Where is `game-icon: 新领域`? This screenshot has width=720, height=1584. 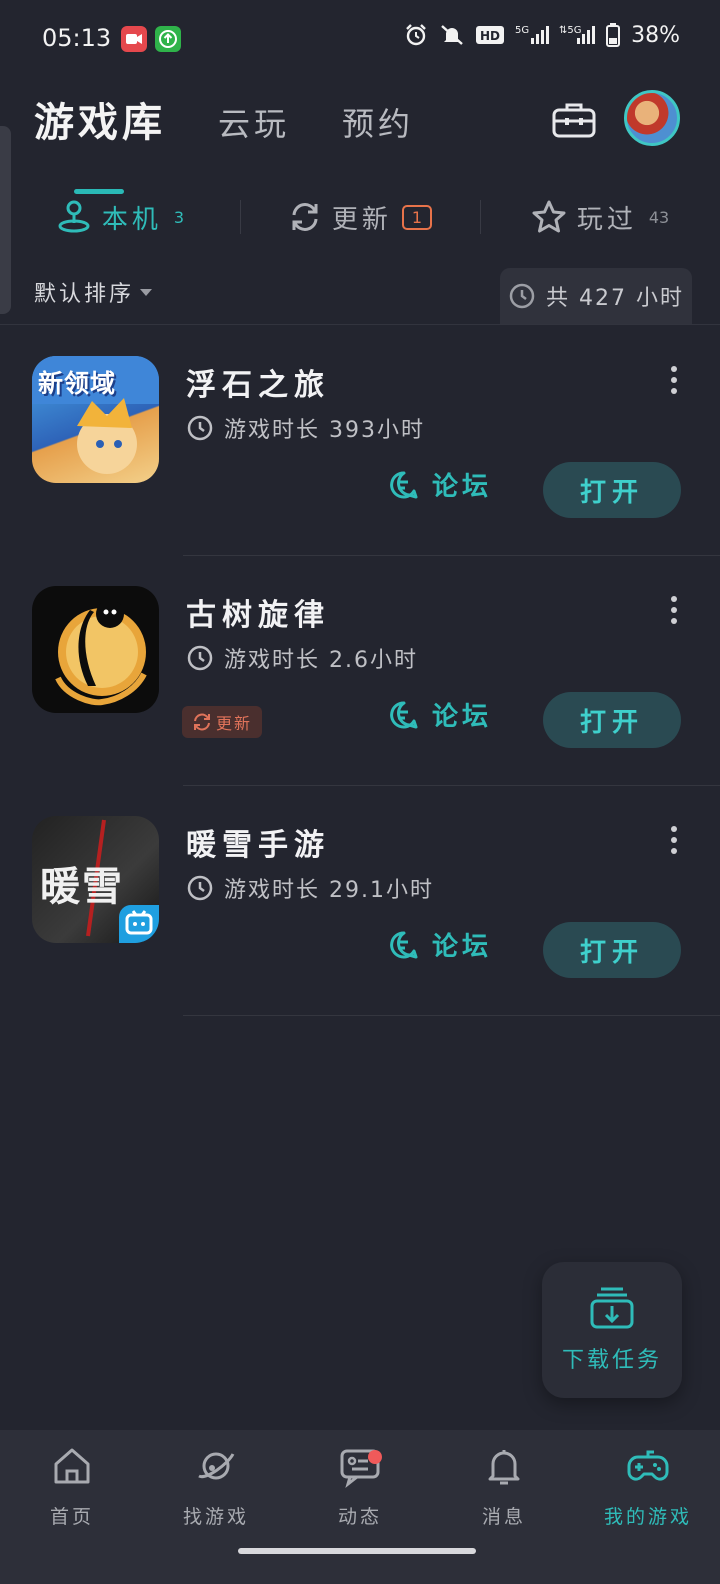
game-icon: 新领域 is located at coordinates (95, 419).